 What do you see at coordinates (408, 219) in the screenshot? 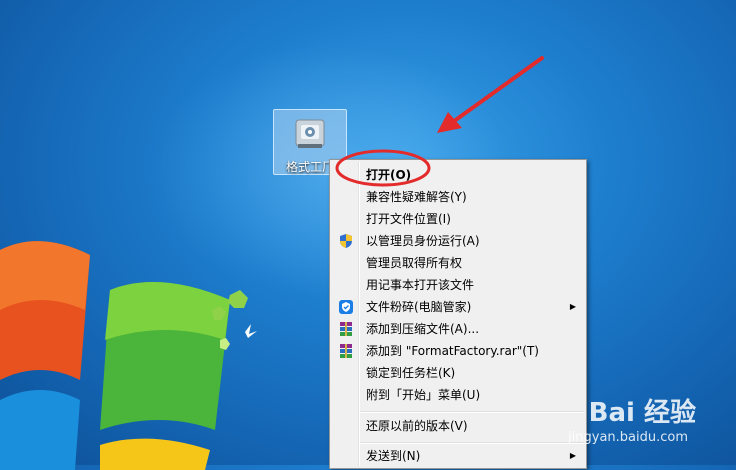
I see `menu-item-label: 打开文件位置(I)` at bounding box center [408, 219].